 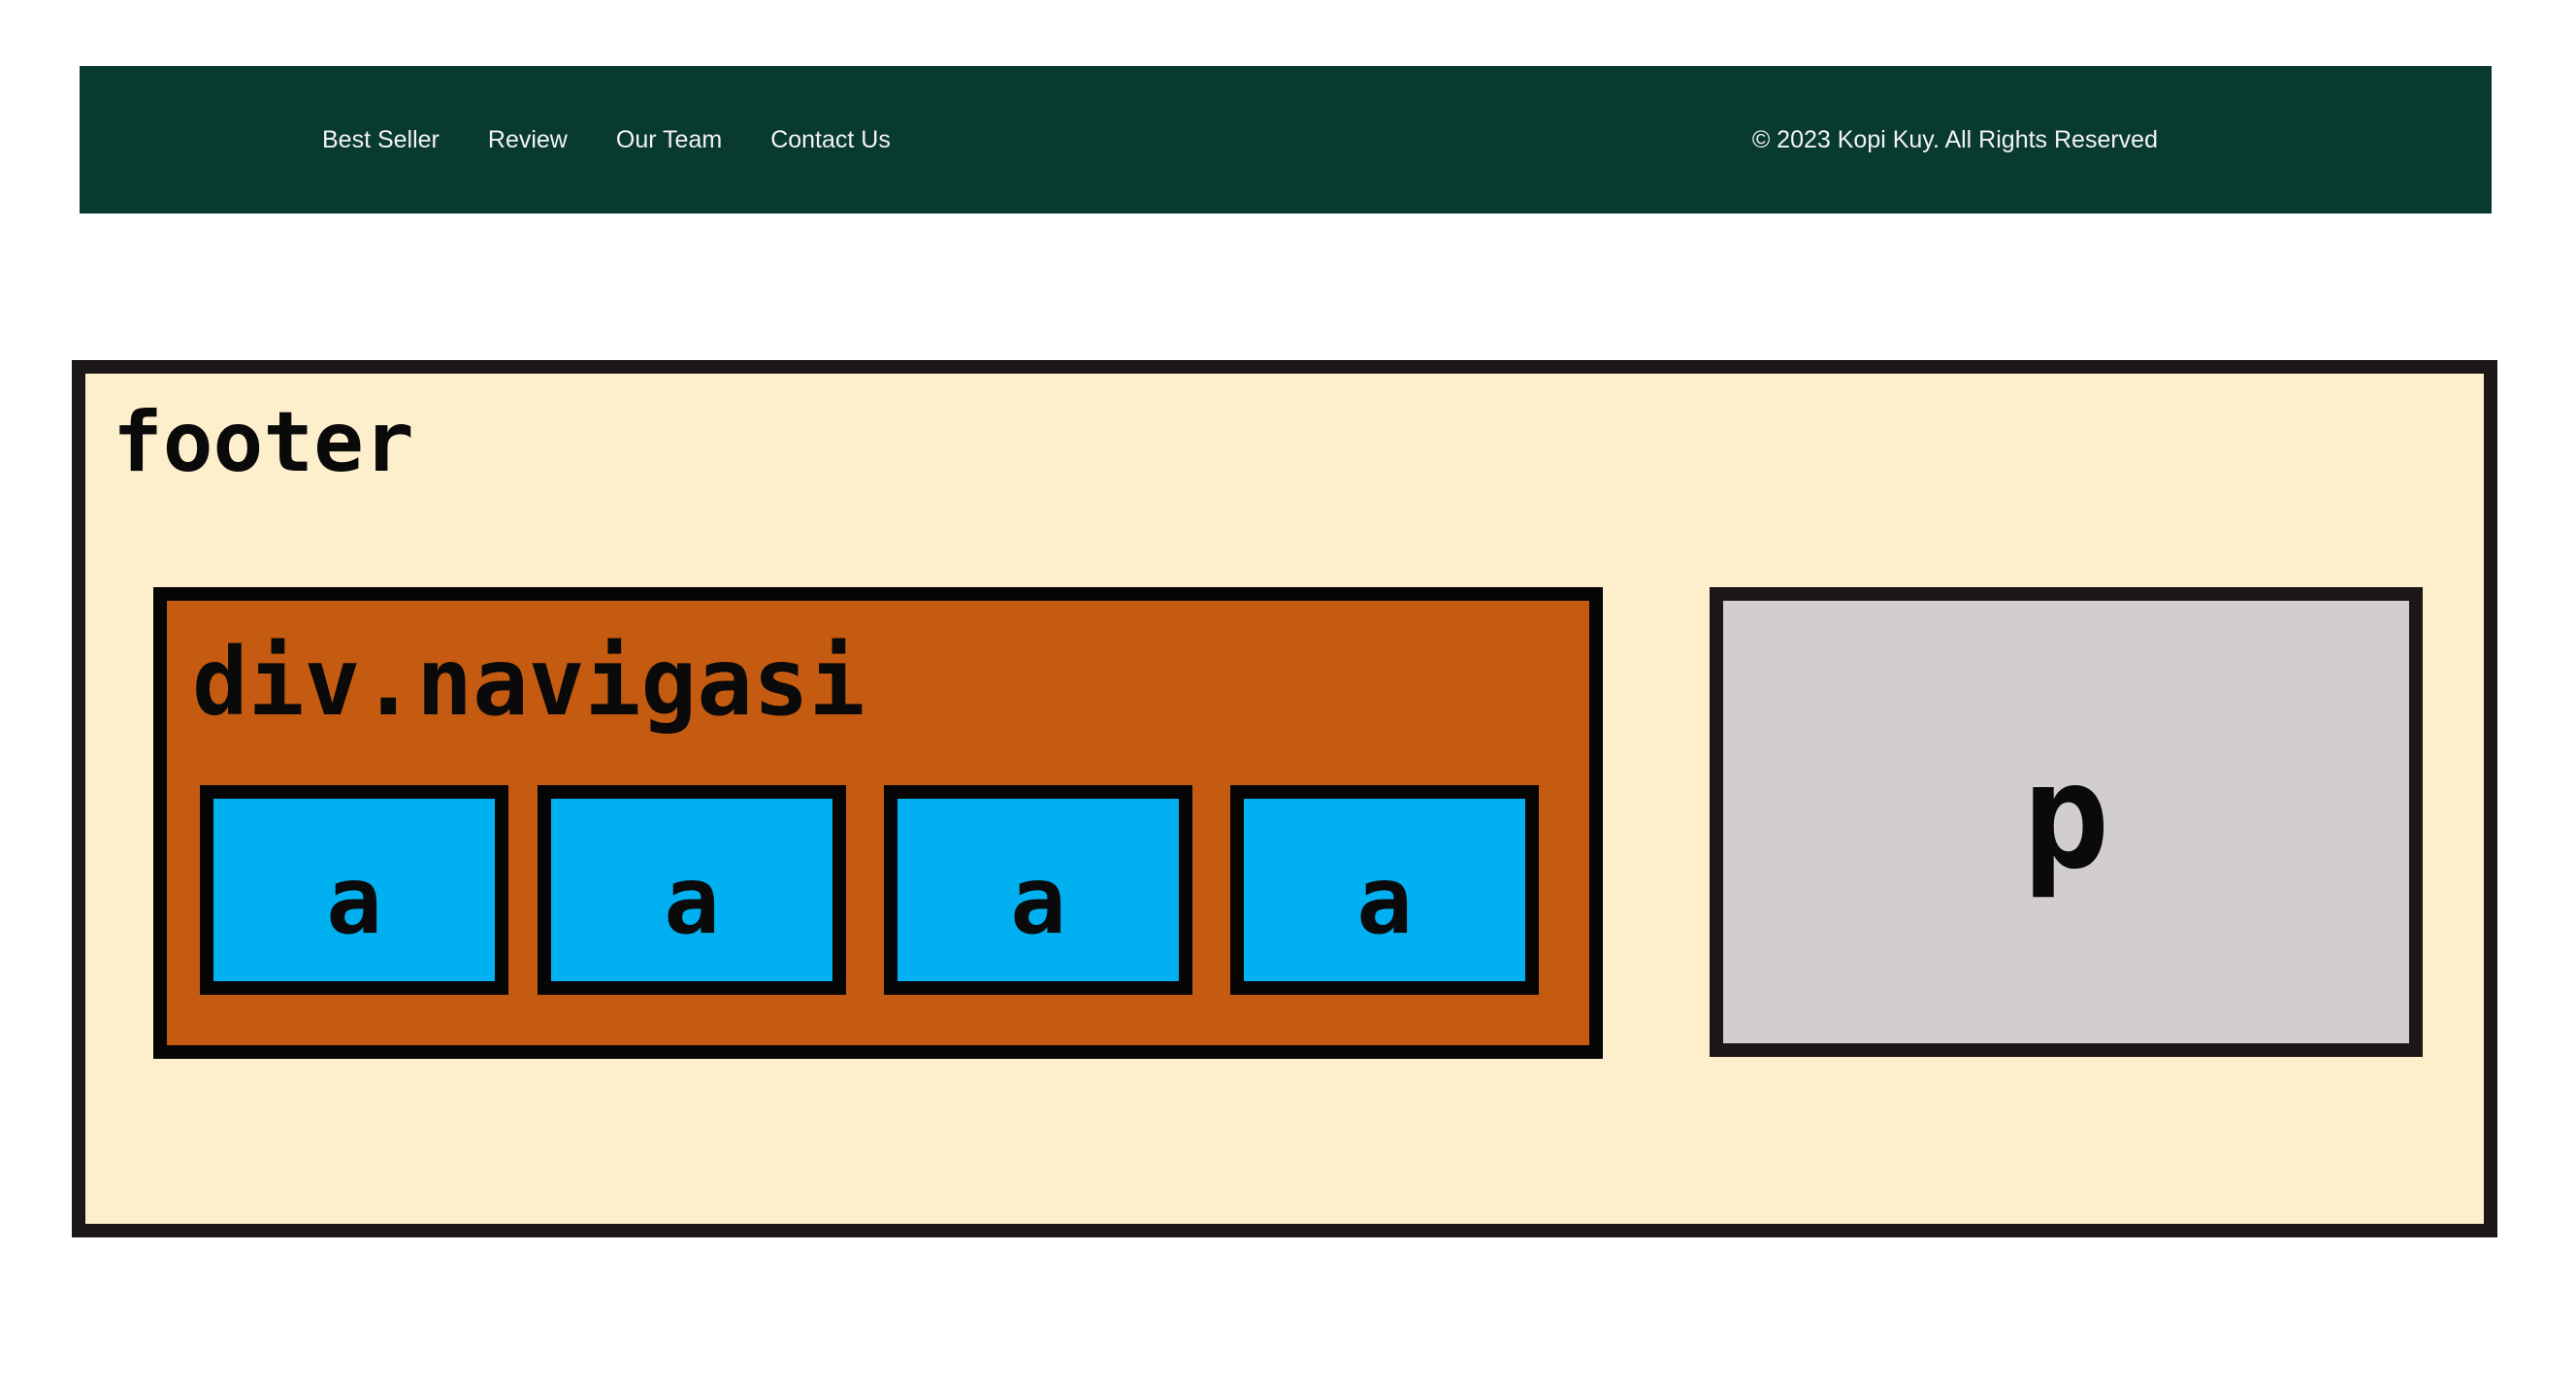 What do you see at coordinates (607, 140) in the screenshot?
I see `footer-navigation: Best Seller Review Our Team Contact Us` at bounding box center [607, 140].